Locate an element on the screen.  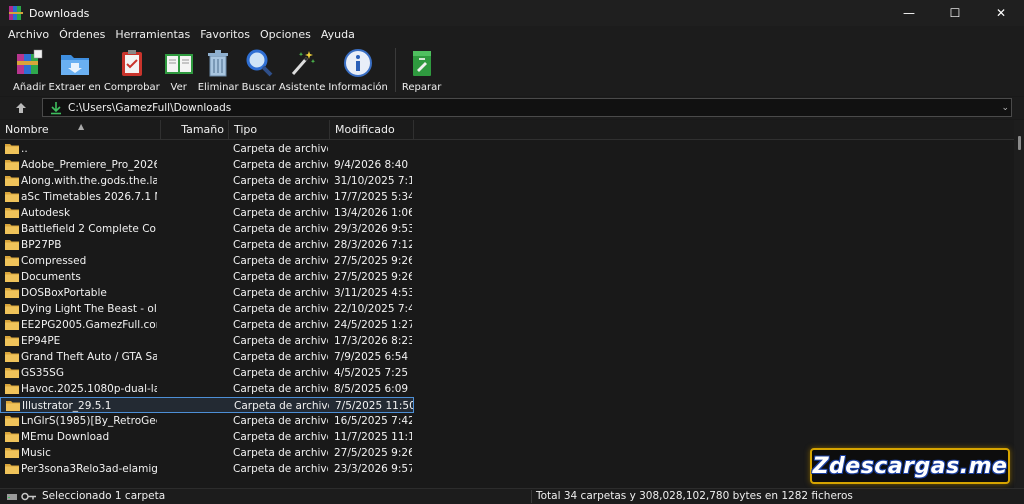
scroll-thumb is located at coordinates (1019, 143).